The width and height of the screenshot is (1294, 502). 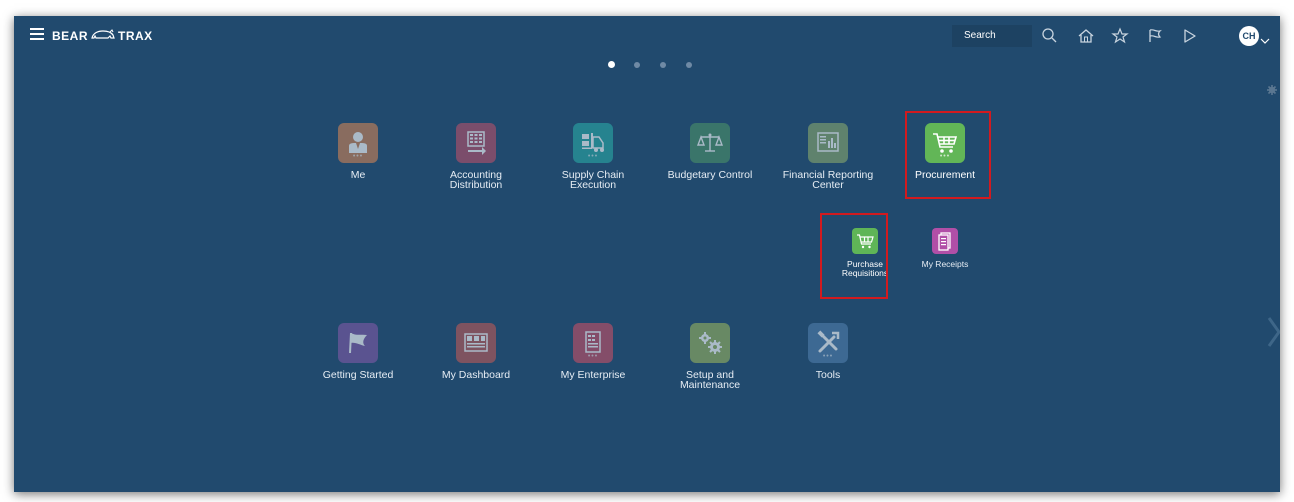 I want to click on app-tile-supply-chain-execution: ••• Supply Chain Execution, so click(x=593, y=156).